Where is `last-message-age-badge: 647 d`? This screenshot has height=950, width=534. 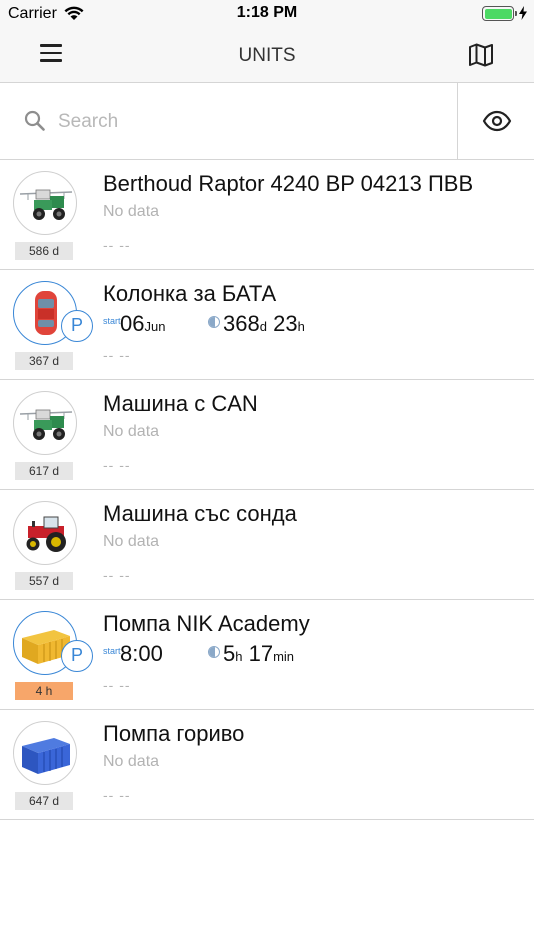 last-message-age-badge: 647 d is located at coordinates (44, 801).